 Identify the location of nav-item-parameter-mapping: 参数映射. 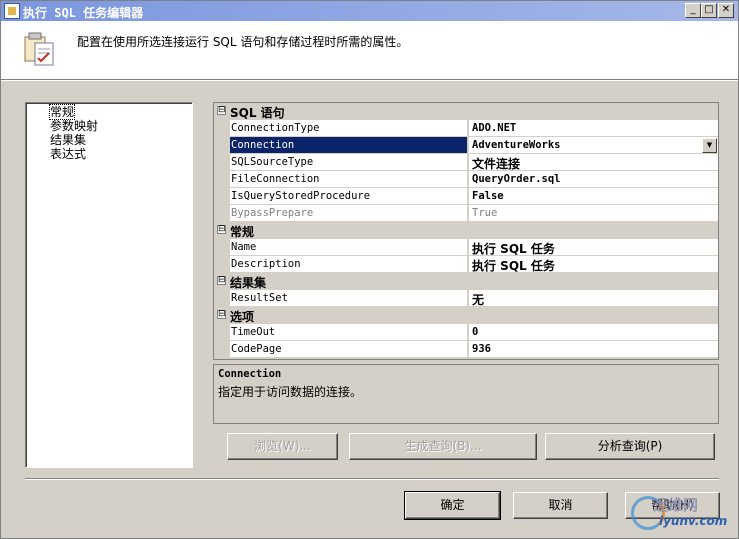
(74, 126).